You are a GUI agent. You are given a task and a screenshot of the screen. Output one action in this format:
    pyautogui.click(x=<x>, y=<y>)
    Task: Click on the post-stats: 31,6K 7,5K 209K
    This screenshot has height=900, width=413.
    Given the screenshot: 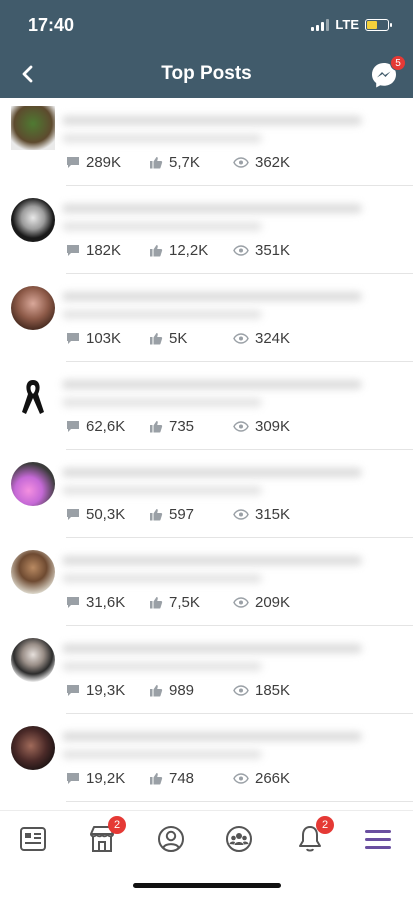 What is the action you would take?
    pyautogui.click(x=178, y=602)
    